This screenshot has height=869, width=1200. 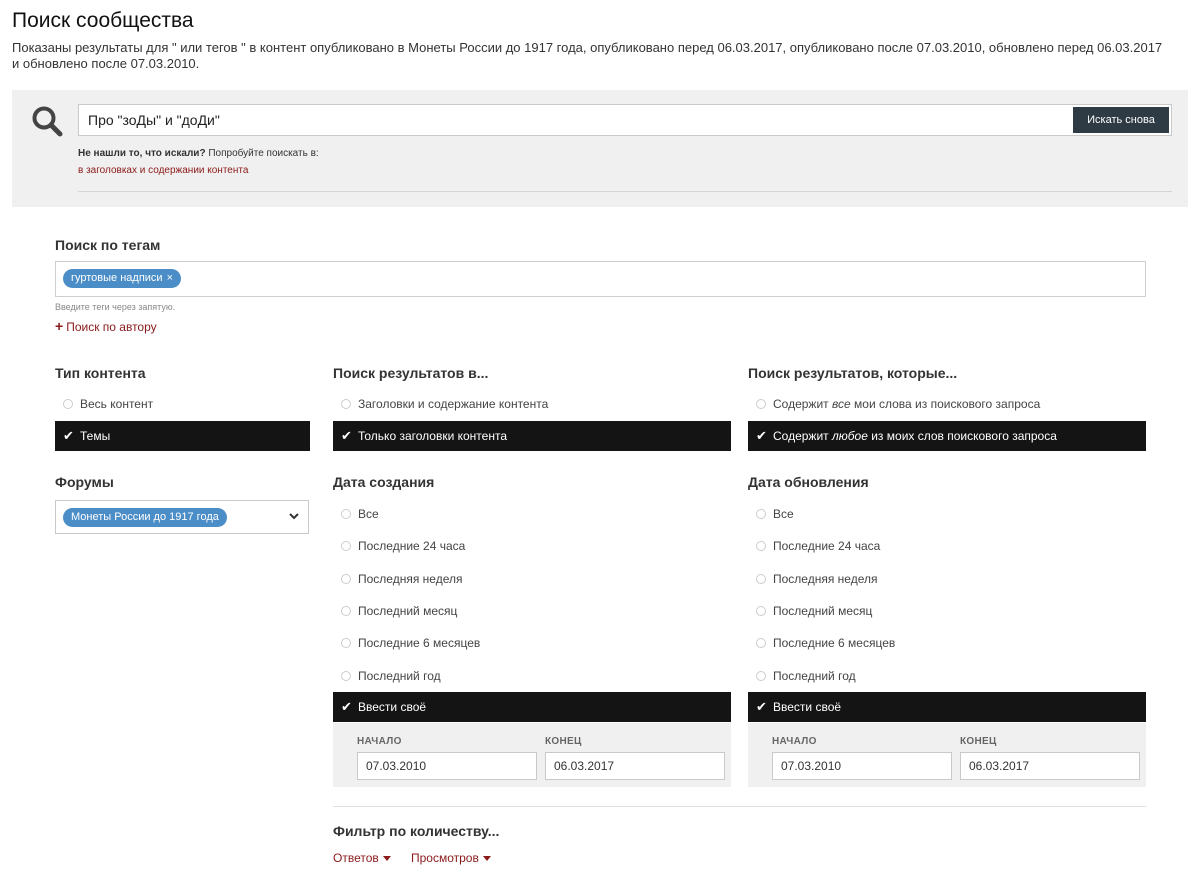 What do you see at coordinates (103, 20) in the screenshot?
I see `page-title: Поиск сообщества` at bounding box center [103, 20].